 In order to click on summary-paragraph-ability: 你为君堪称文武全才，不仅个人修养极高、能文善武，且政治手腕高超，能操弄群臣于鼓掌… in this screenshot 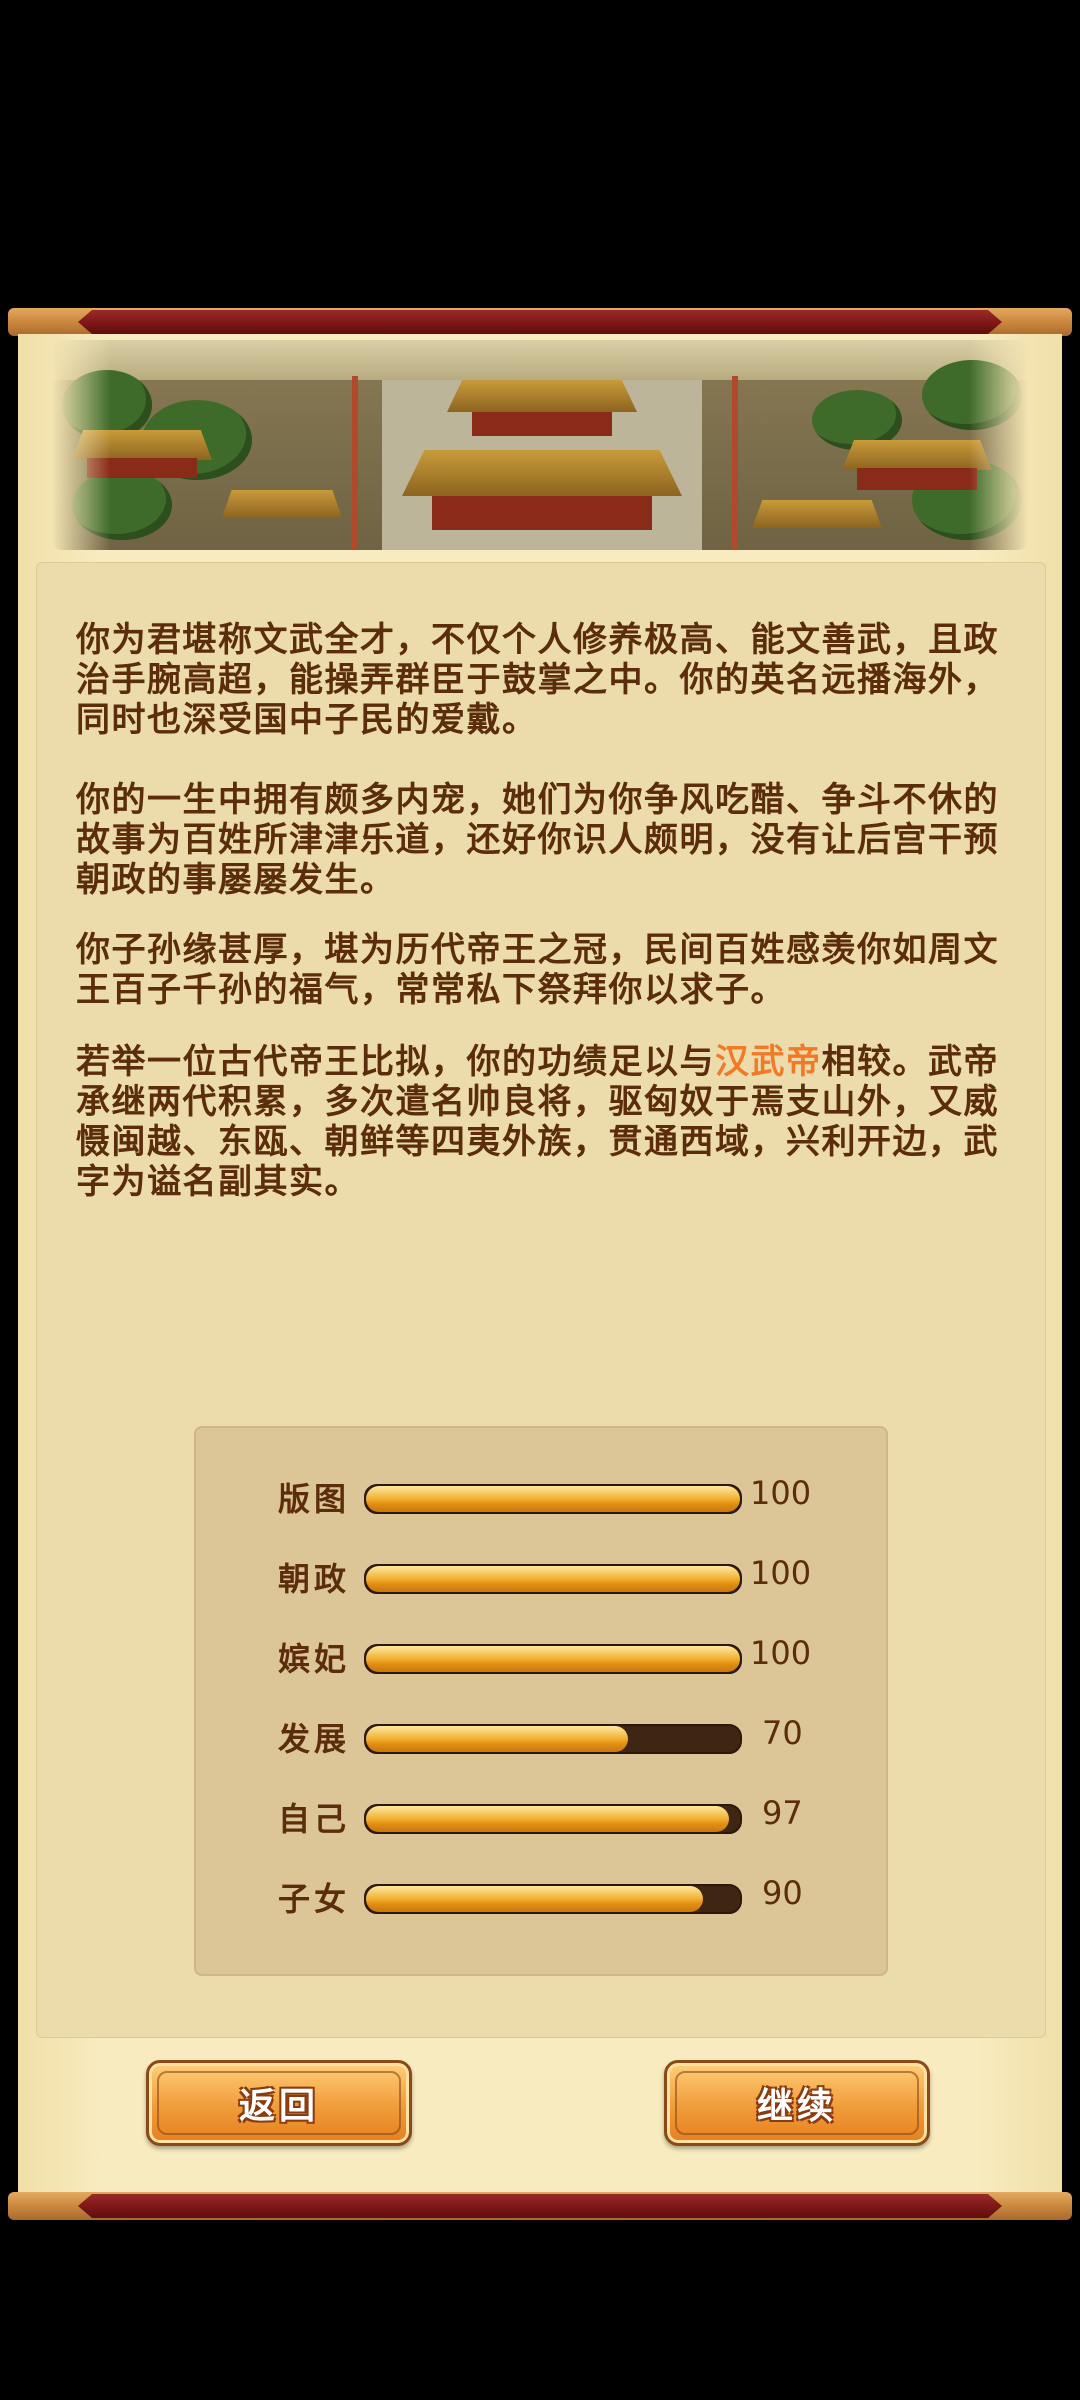, I will do `click(537, 680)`.